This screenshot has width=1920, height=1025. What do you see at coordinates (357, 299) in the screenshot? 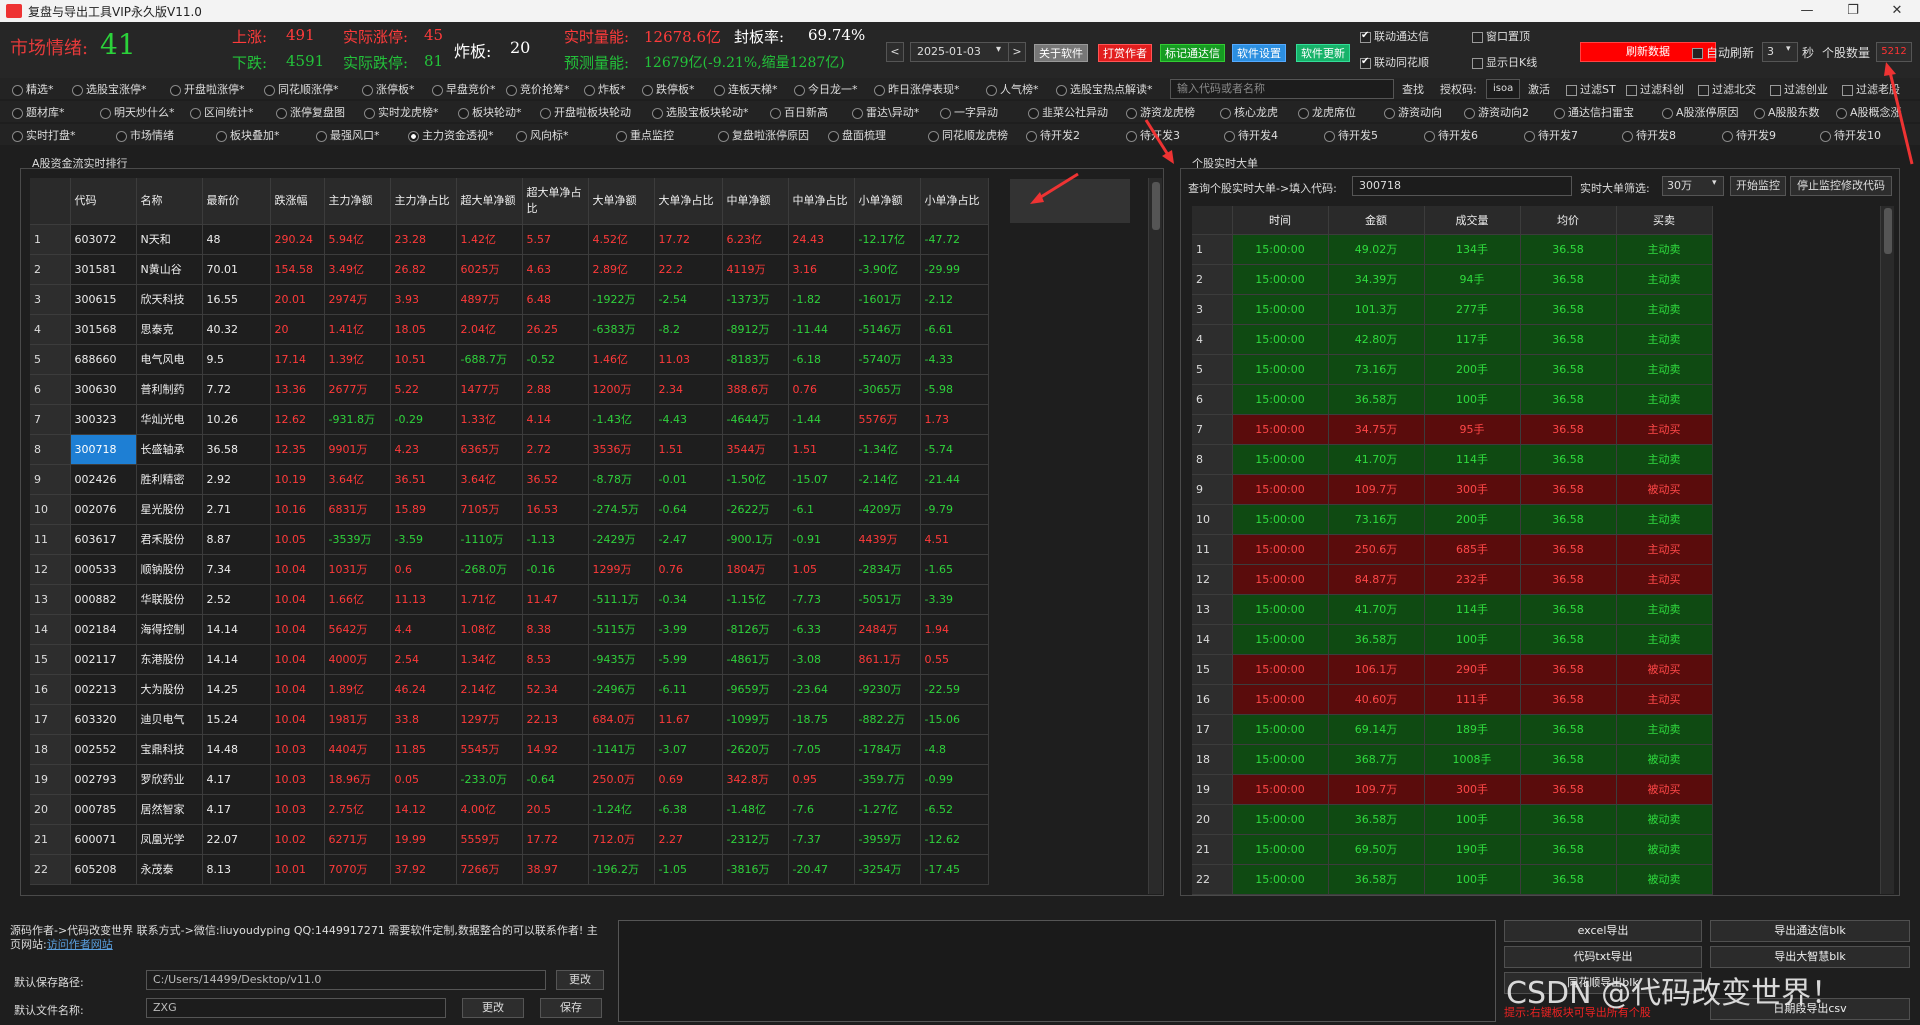
I see `table-cell: 2974万` at bounding box center [357, 299].